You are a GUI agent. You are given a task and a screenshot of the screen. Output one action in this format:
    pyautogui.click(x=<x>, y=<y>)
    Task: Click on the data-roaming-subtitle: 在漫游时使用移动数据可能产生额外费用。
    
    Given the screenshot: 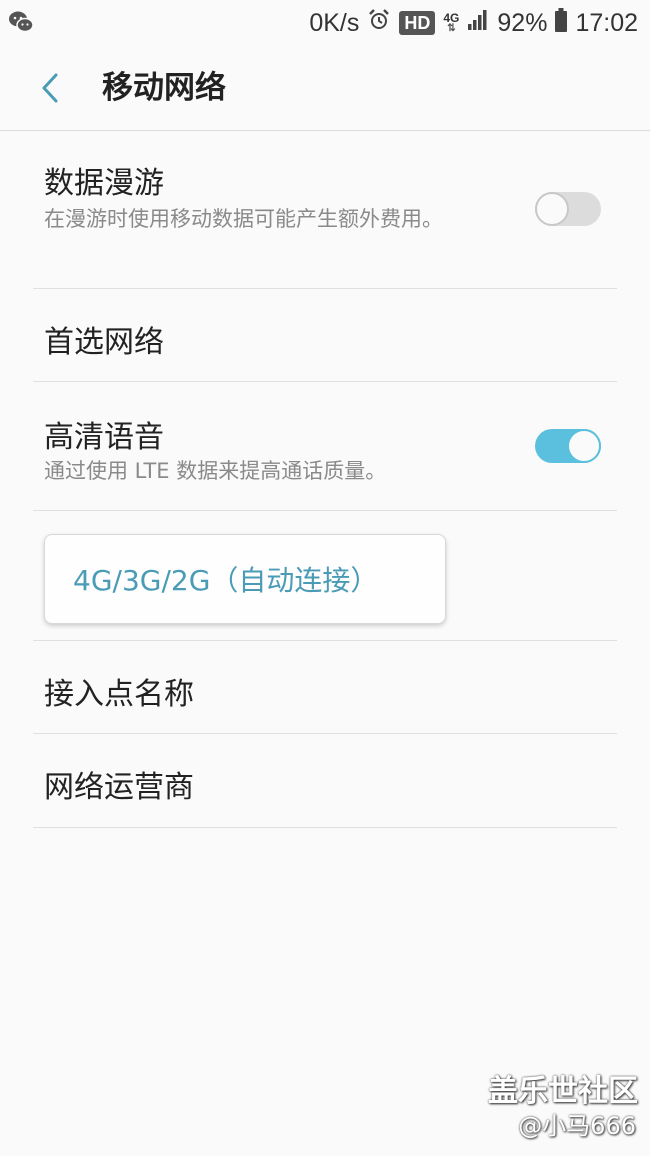 What is the action you would take?
    pyautogui.click(x=243, y=219)
    